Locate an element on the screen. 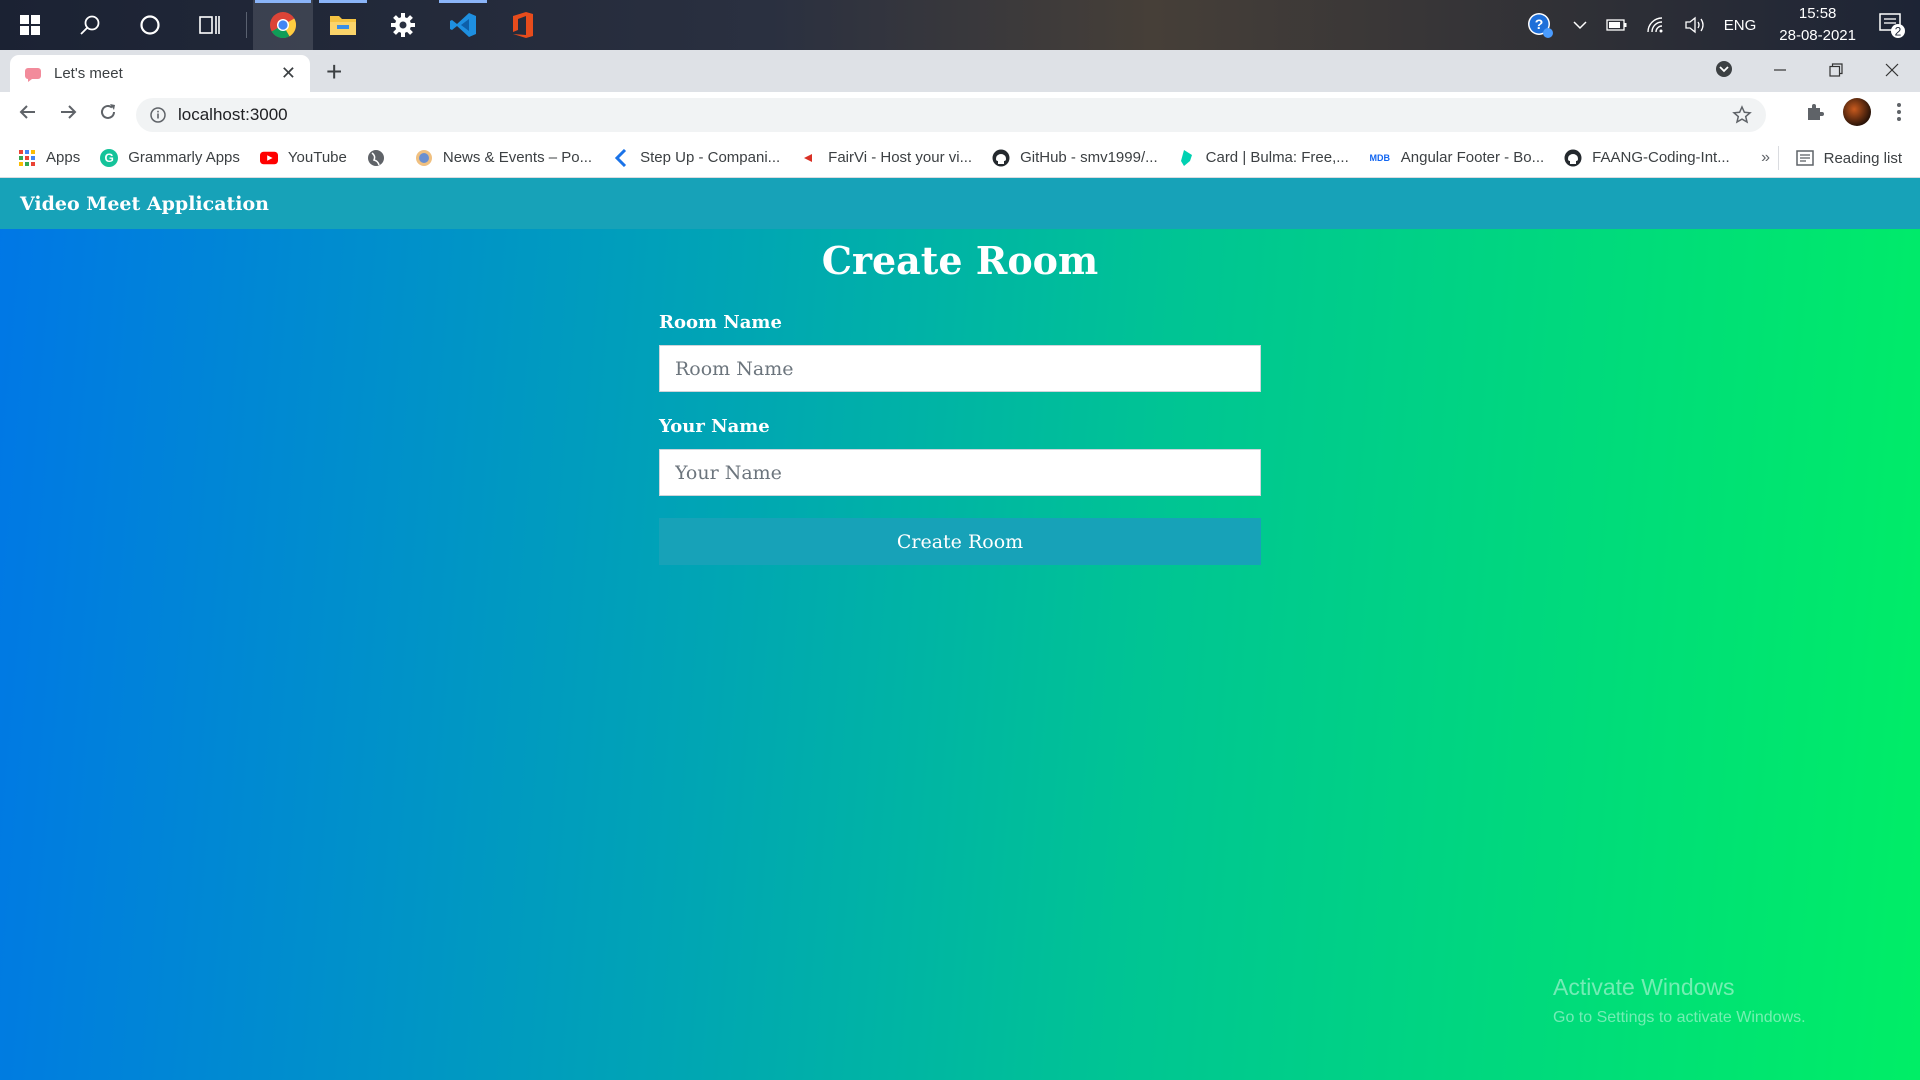 The height and width of the screenshot is (1080, 1920). office-icon is located at coordinates (523, 25).